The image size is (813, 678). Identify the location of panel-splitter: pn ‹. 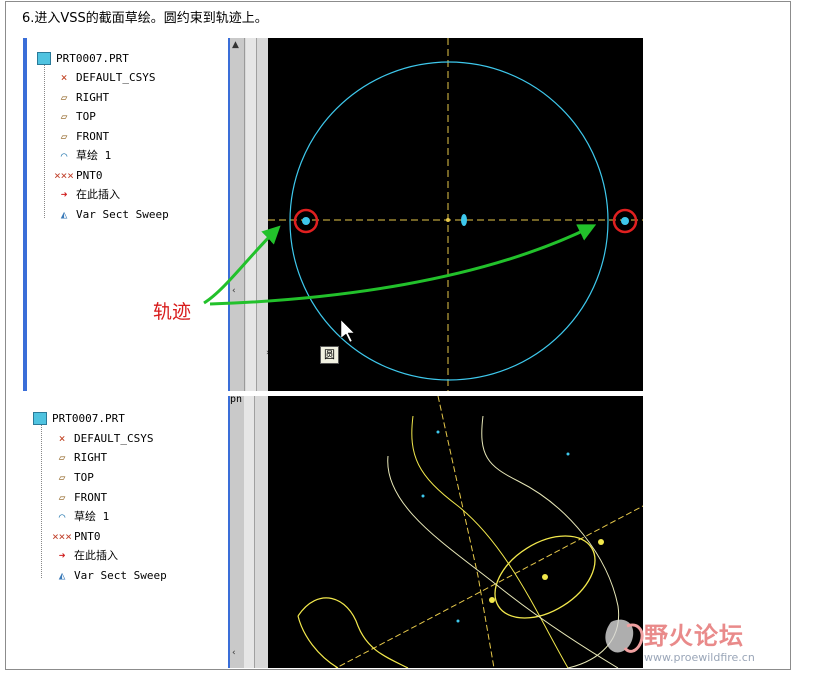
(237, 532).